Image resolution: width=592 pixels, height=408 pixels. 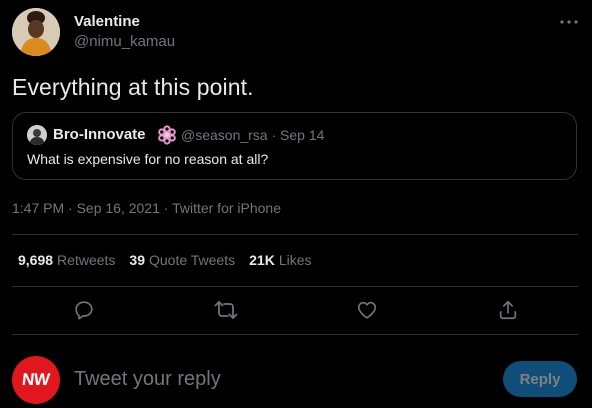 I want to click on likes-label: Likes, so click(x=295, y=260).